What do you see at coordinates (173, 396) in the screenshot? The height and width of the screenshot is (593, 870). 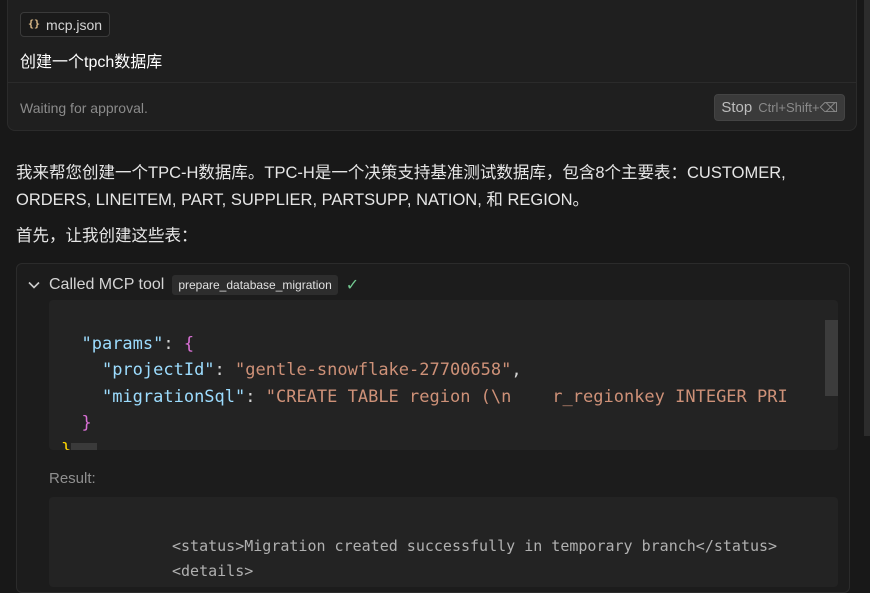 I see `migration-sql-key: "migrationSql"` at bounding box center [173, 396].